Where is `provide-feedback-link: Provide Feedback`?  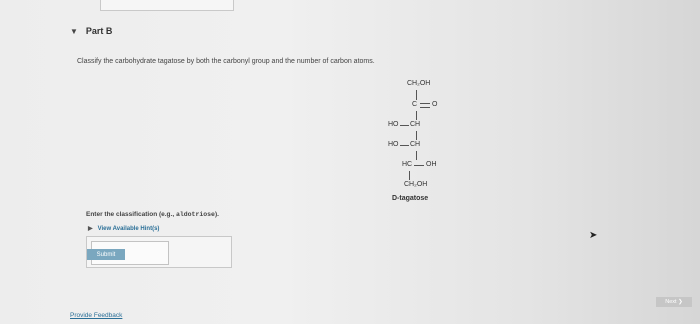 provide-feedback-link: Provide Feedback is located at coordinates (96, 315).